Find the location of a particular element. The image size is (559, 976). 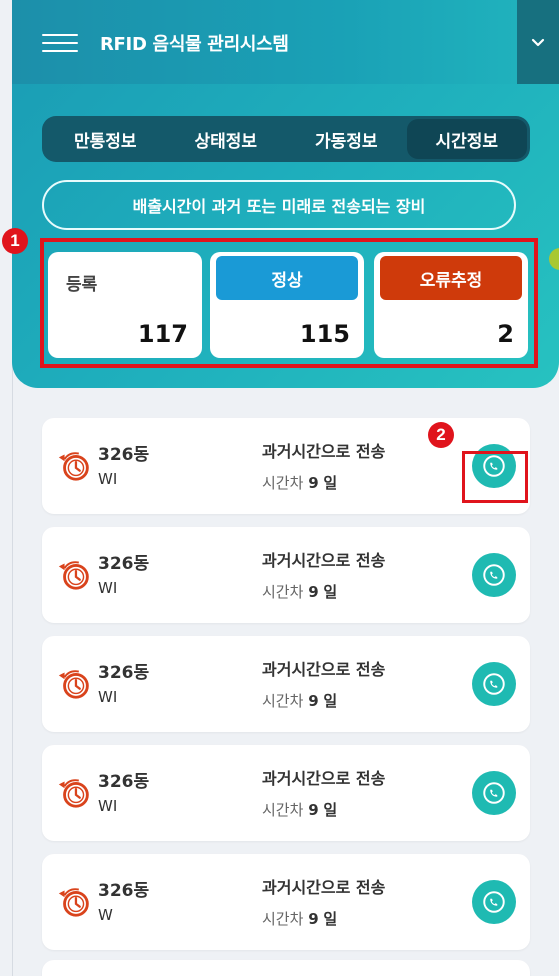

dropdown-button is located at coordinates (538, 42).